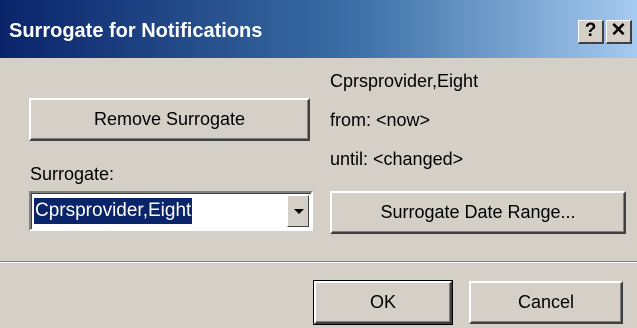 The width and height of the screenshot is (637, 328). Describe the element at coordinates (136, 31) in the screenshot. I see `dialog-title: Surrogate for Notifications` at that location.